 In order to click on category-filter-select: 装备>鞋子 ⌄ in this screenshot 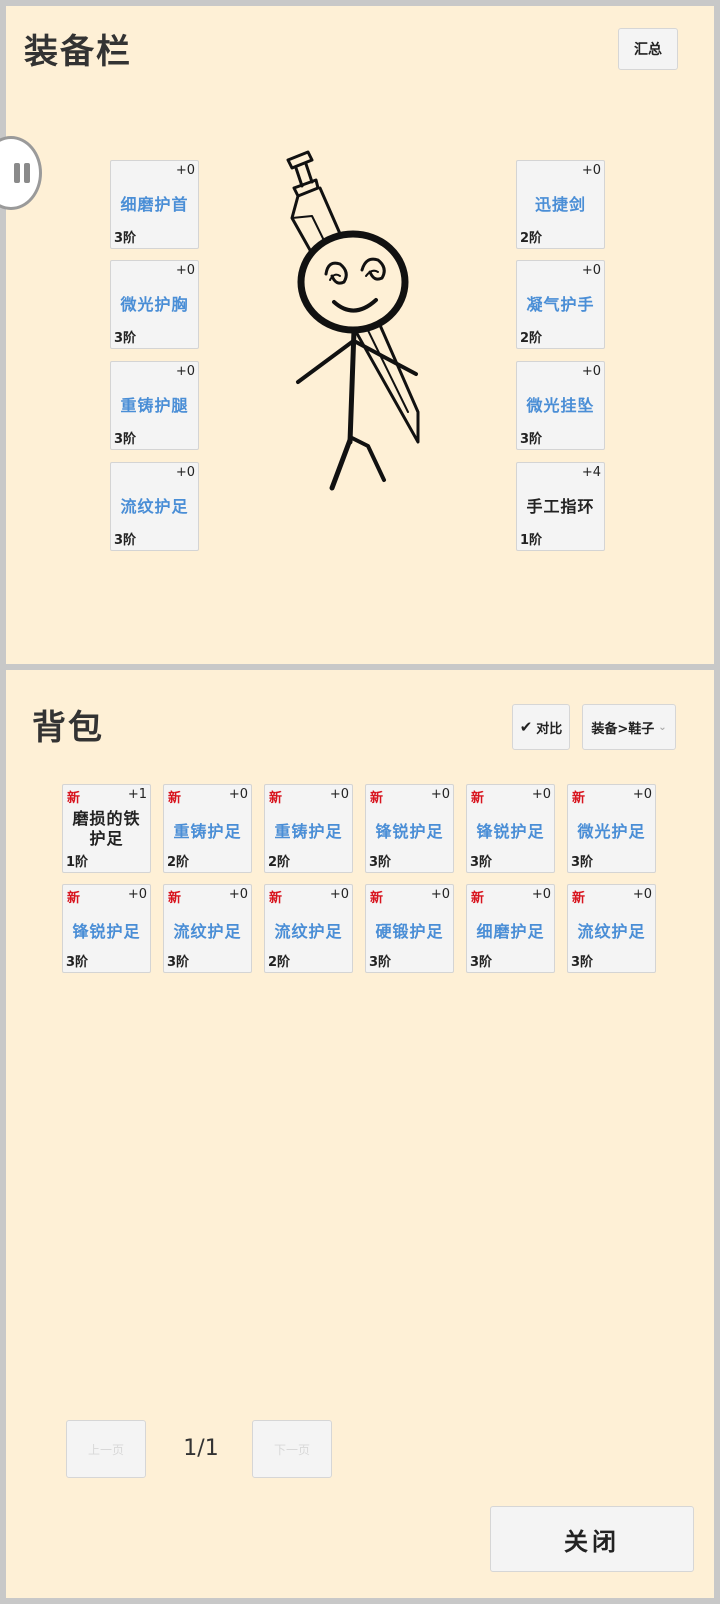, I will do `click(629, 727)`.